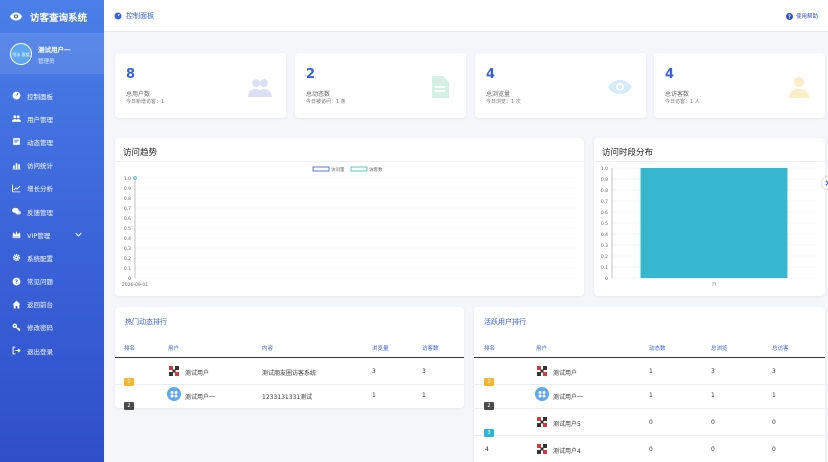 The width and height of the screenshot is (828, 462). What do you see at coordinates (118, 16) in the screenshot?
I see `dashboard-icon` at bounding box center [118, 16].